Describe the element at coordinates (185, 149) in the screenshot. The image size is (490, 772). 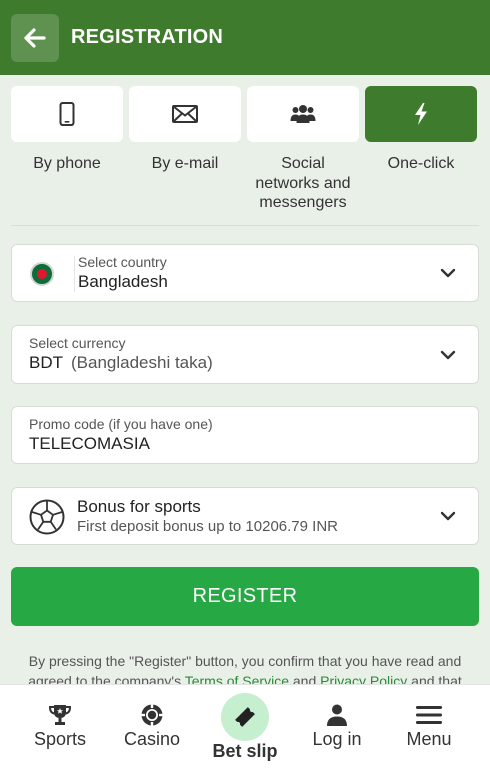
I see `tab-by-email: By e-mail` at that location.